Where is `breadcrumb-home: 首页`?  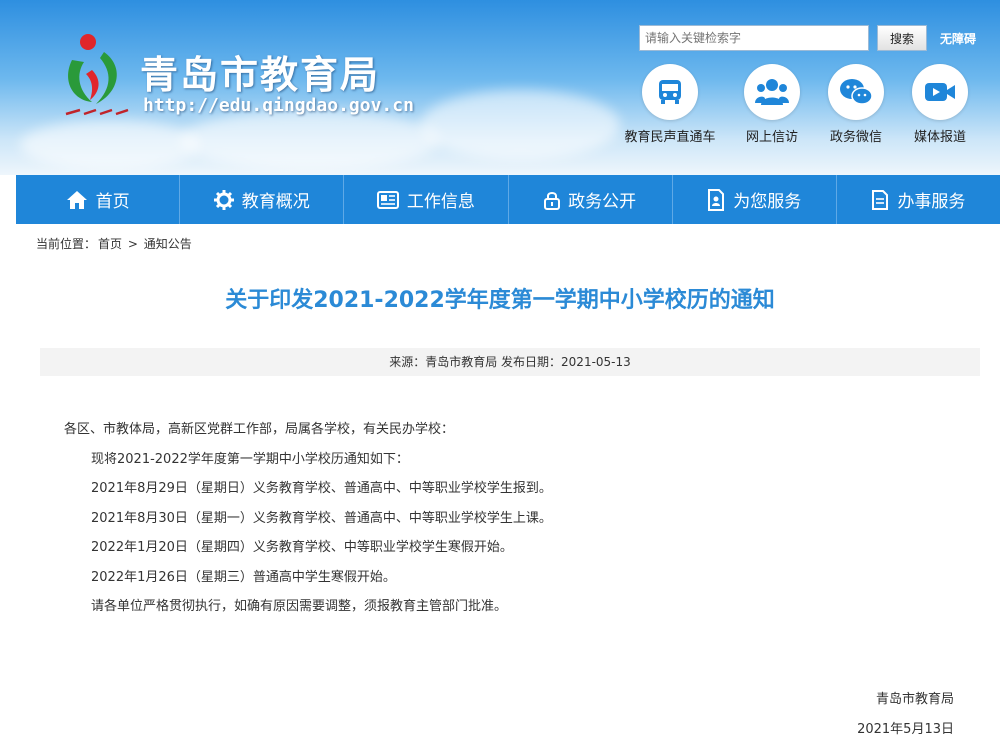 breadcrumb-home: 首页 is located at coordinates (110, 244).